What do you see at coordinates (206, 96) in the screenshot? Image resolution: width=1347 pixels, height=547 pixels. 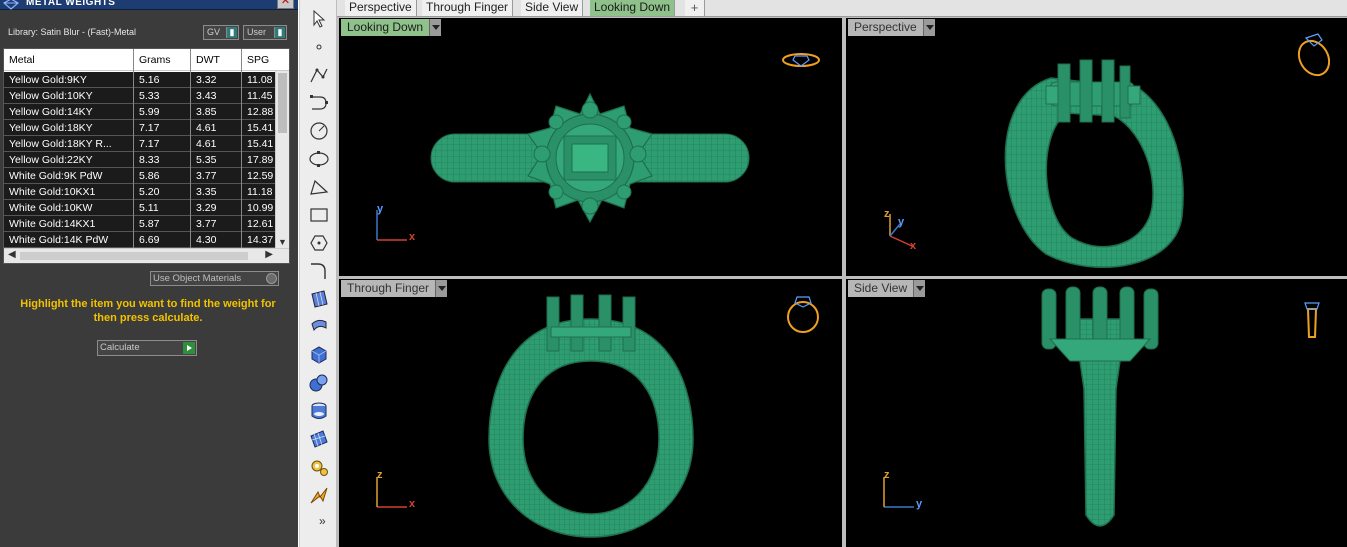 I see `dwt-cell: 3.43` at bounding box center [206, 96].